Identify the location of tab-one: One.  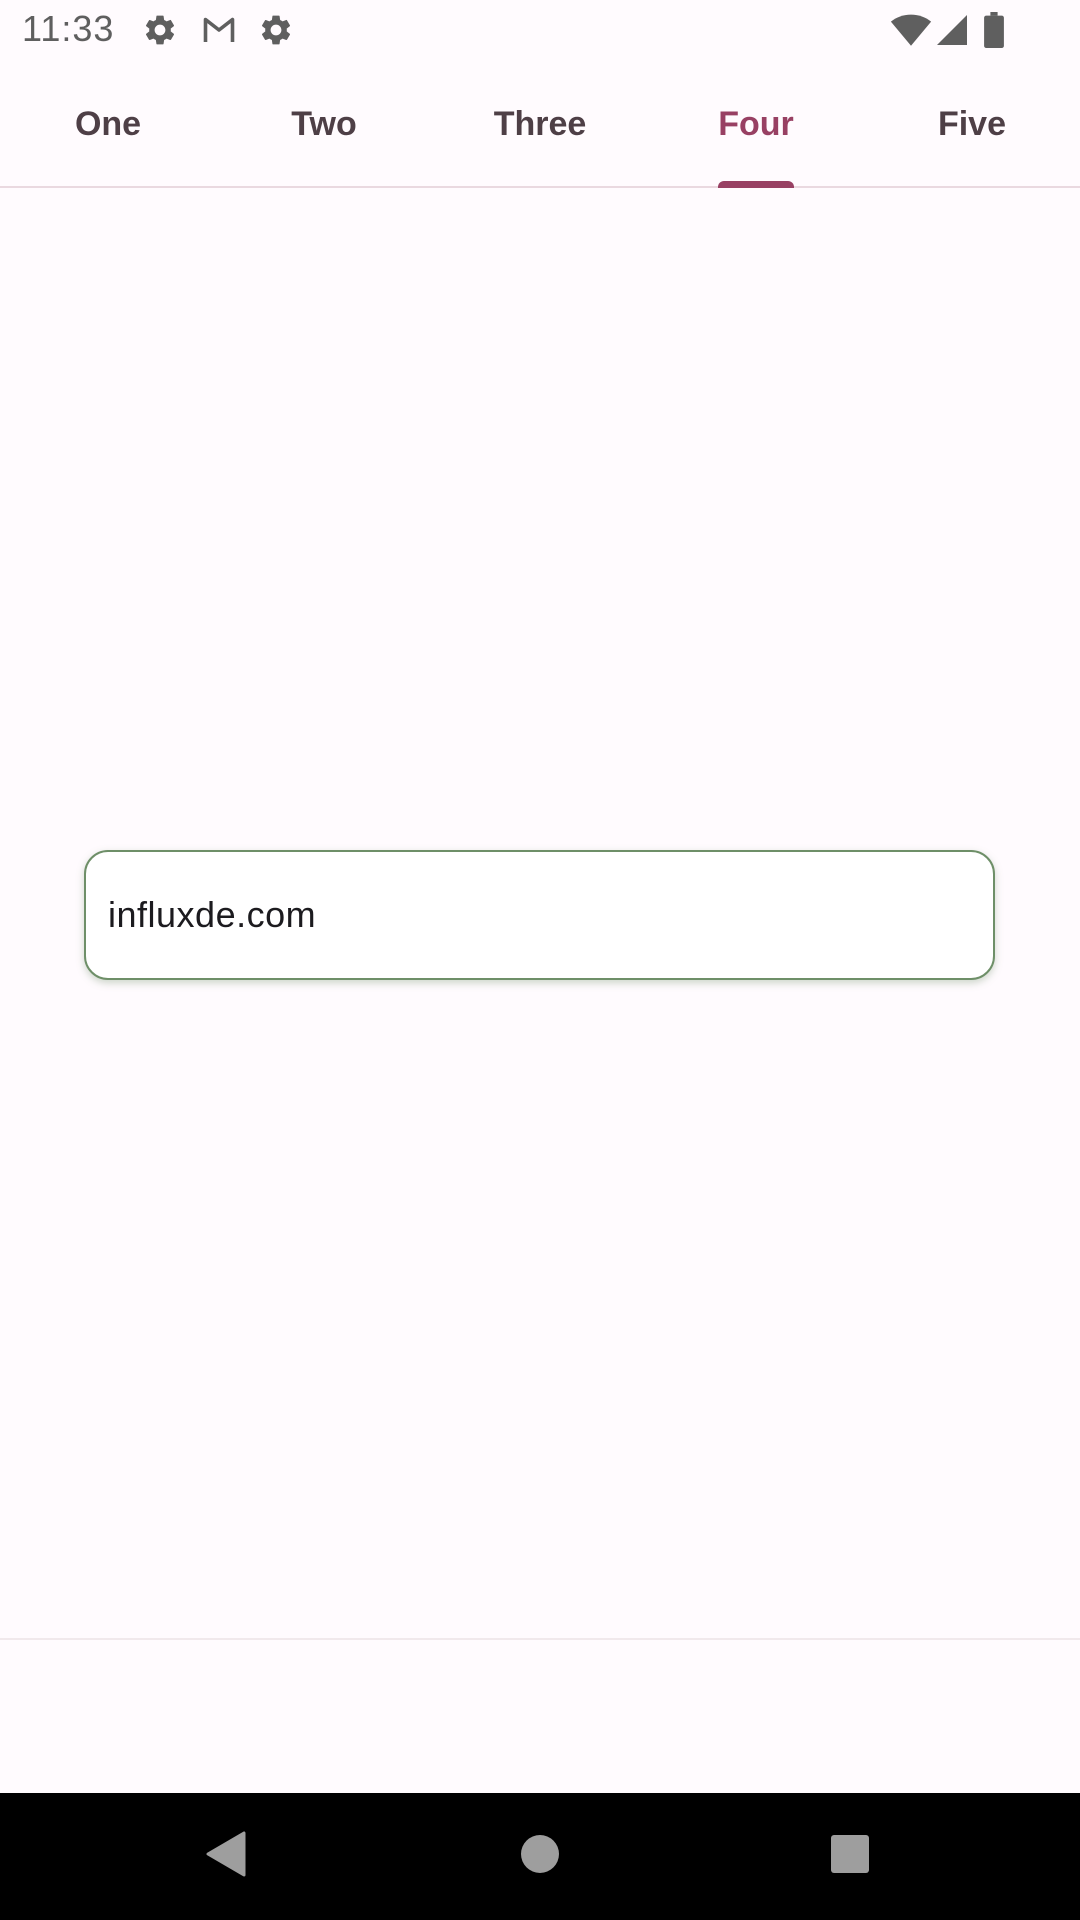
(108, 124).